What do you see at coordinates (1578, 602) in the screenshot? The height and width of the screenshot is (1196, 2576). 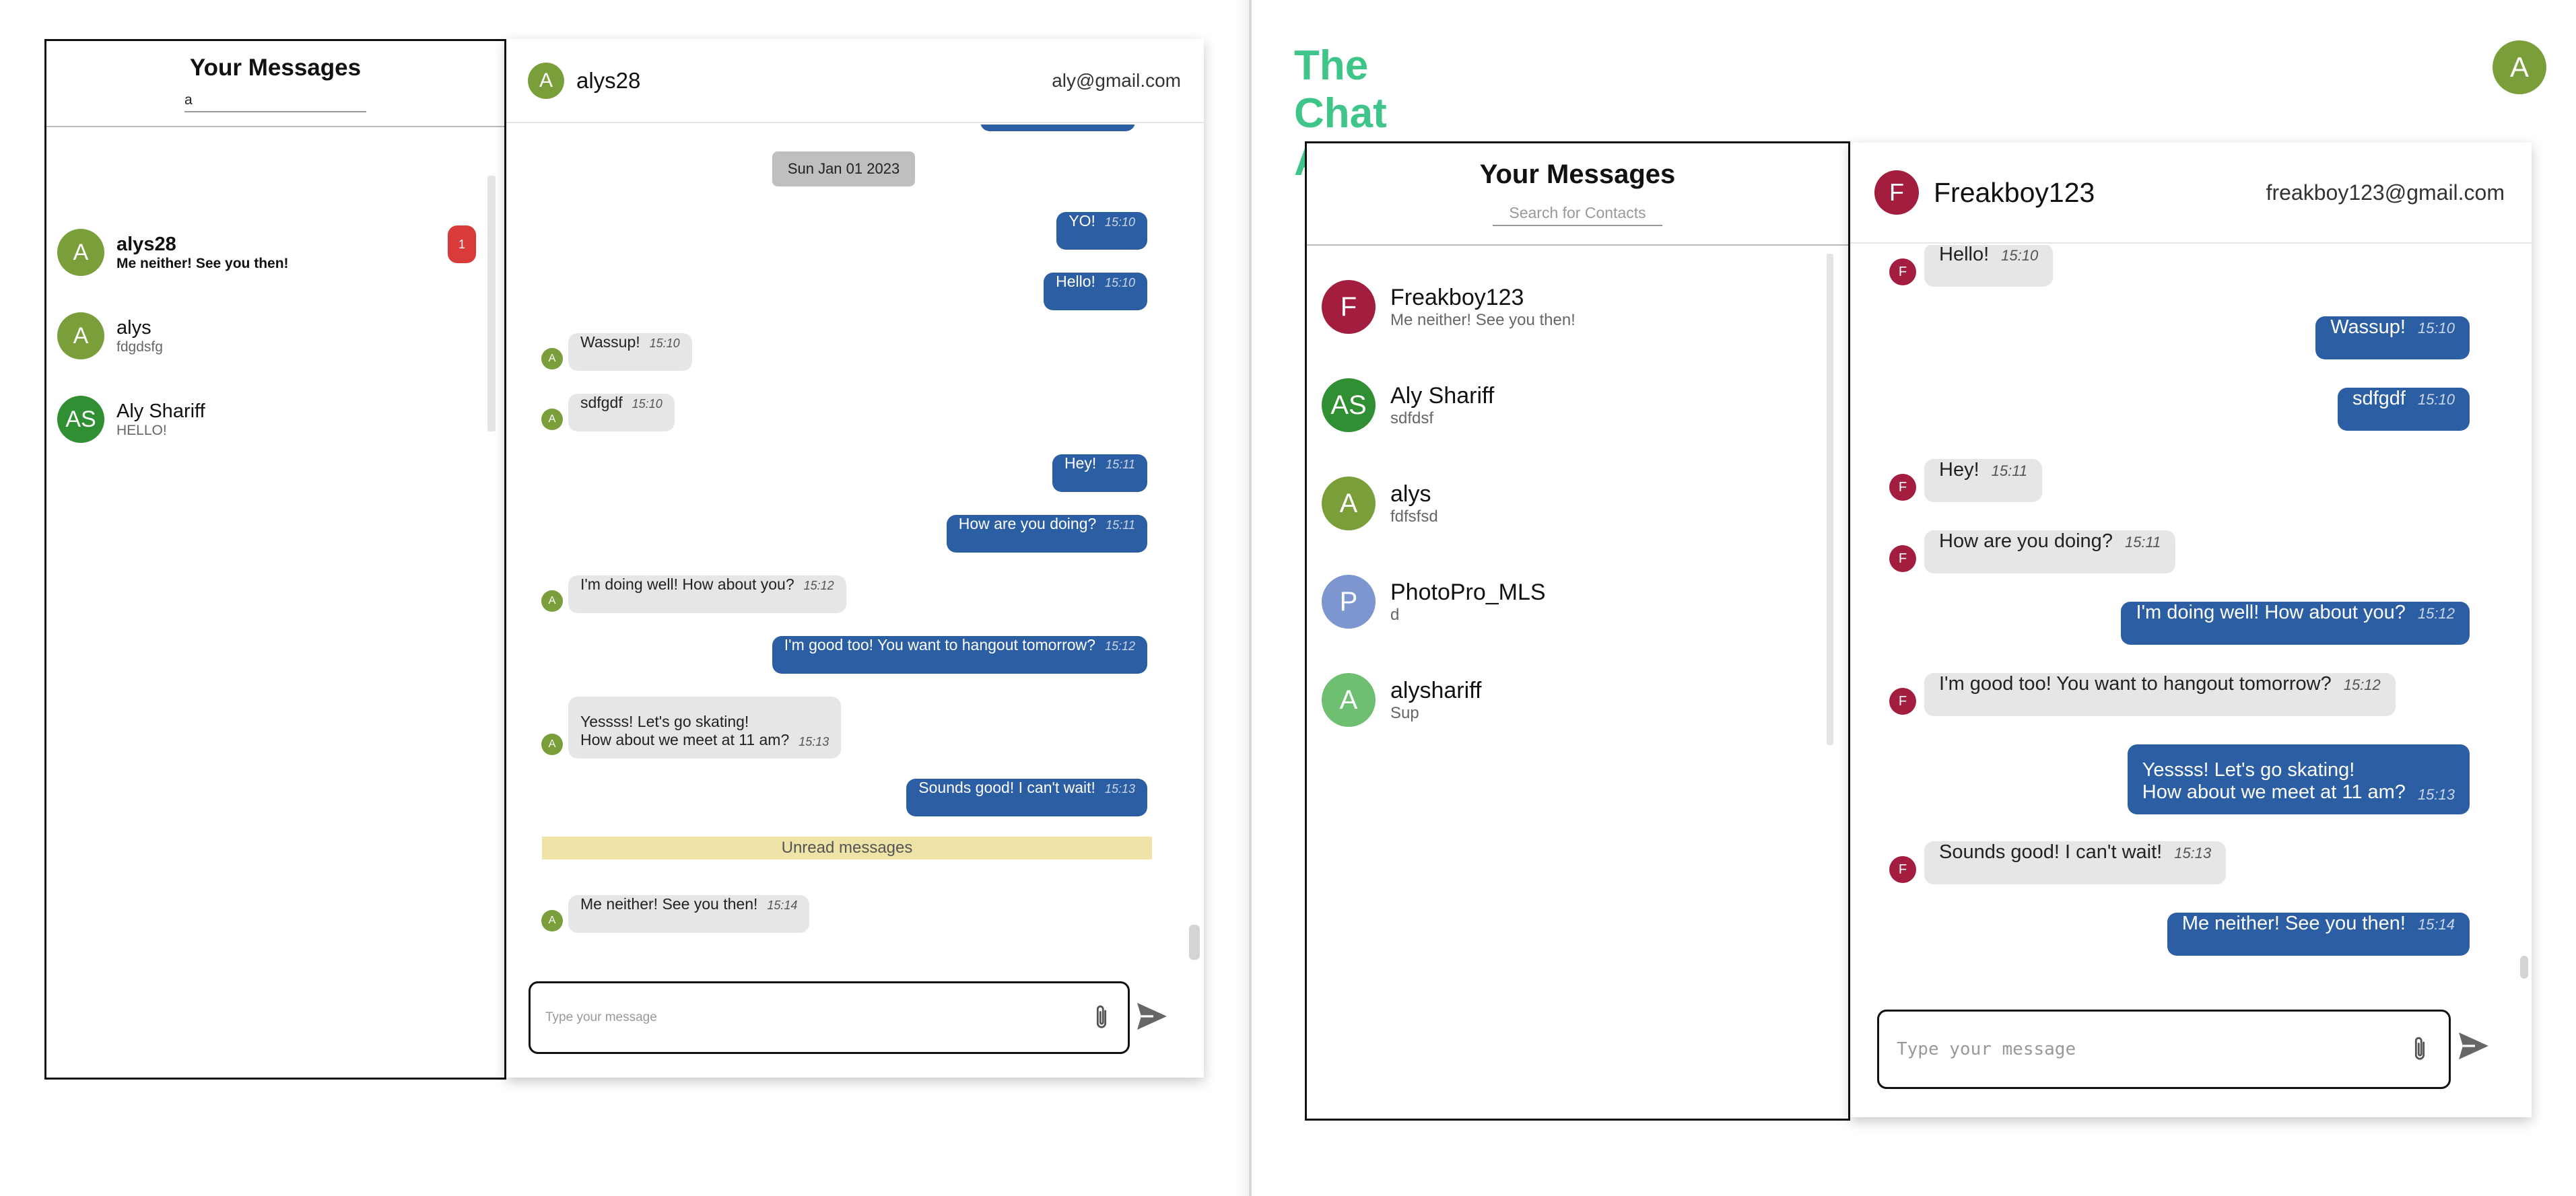 I see `contact-item: P PhotoPro_MLS d` at bounding box center [1578, 602].